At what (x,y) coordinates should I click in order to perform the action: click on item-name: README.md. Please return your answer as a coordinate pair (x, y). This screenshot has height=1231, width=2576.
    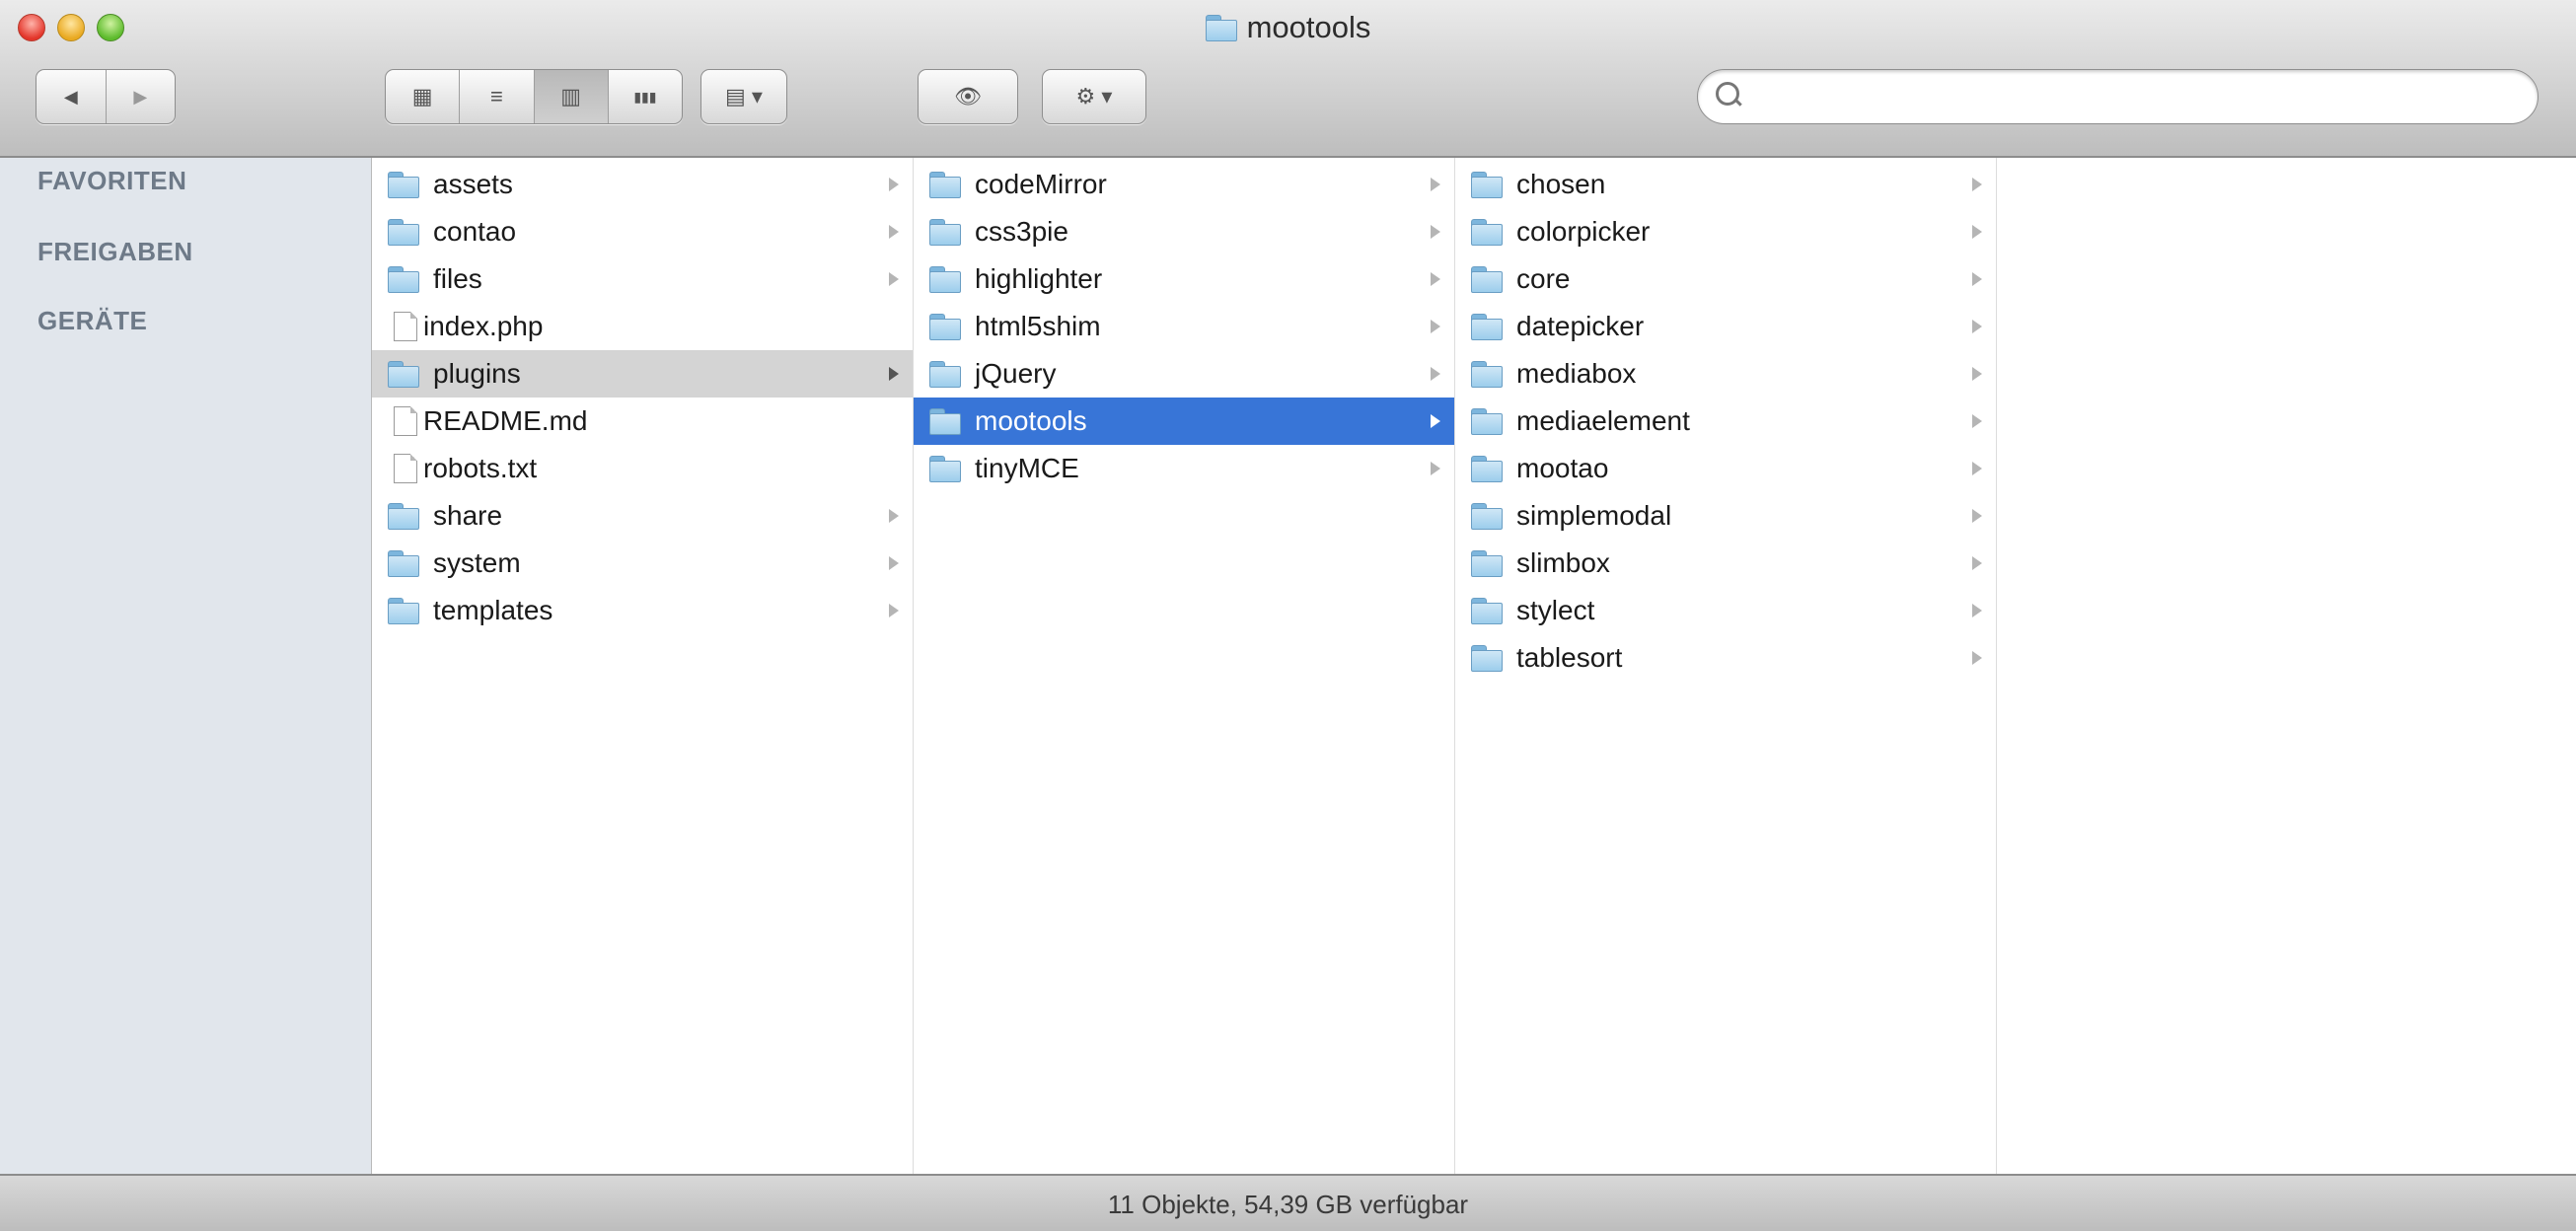
    Looking at the image, I should click on (505, 421).